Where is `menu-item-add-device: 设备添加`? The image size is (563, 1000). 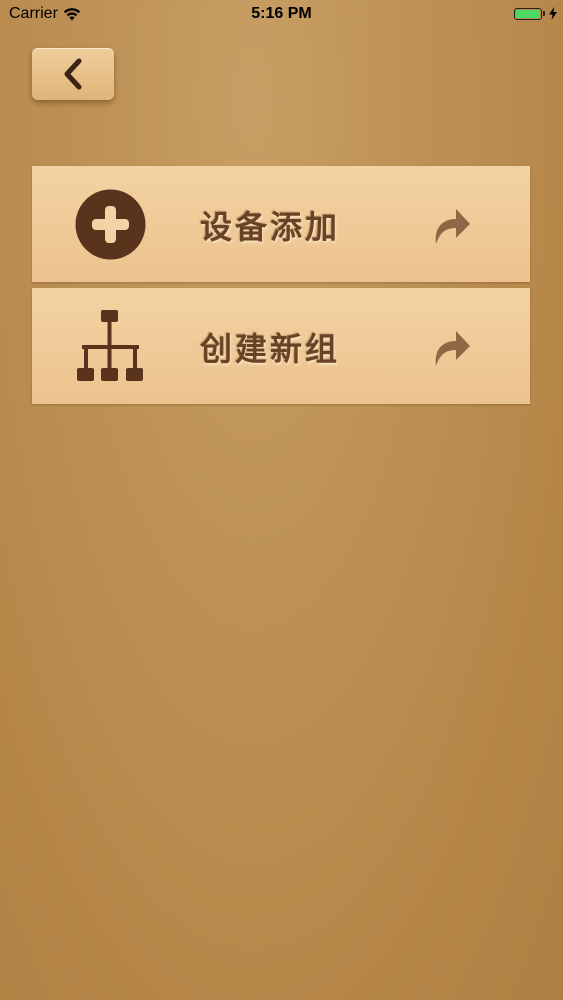 menu-item-add-device: 设备添加 is located at coordinates (281, 224).